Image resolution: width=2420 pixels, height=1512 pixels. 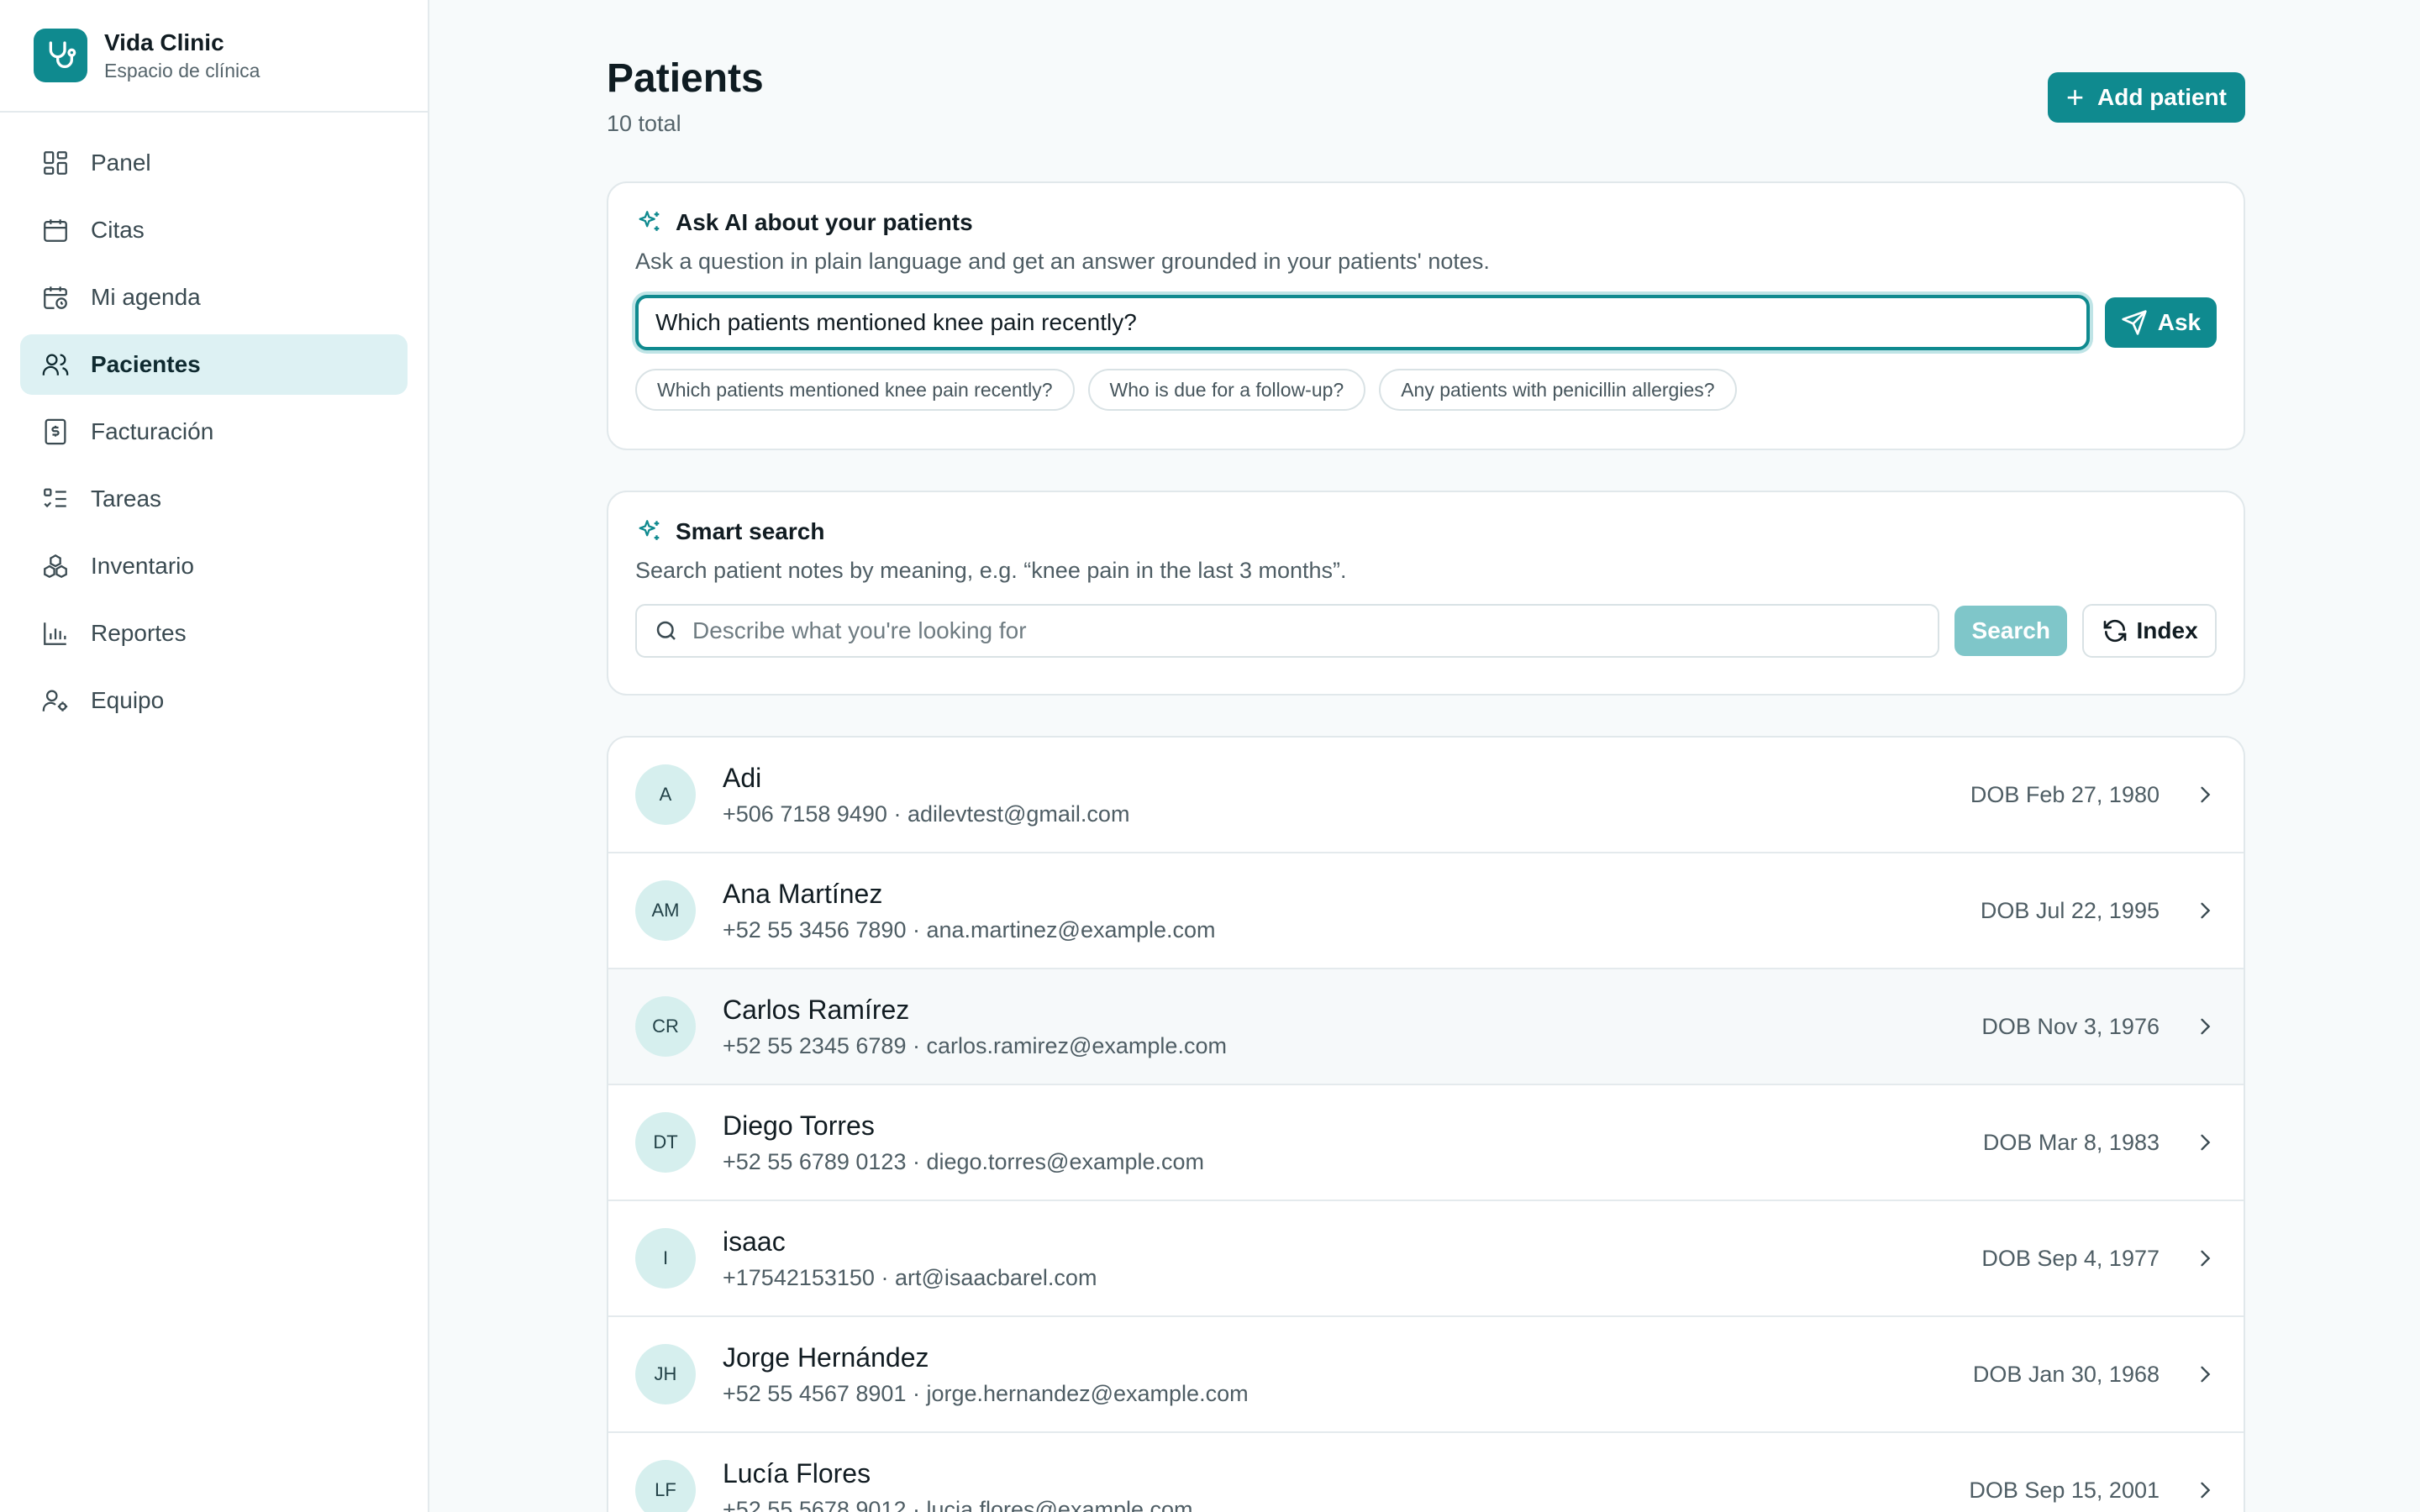 What do you see at coordinates (146, 364) in the screenshot?
I see `sidebar-item-label: Pacientes` at bounding box center [146, 364].